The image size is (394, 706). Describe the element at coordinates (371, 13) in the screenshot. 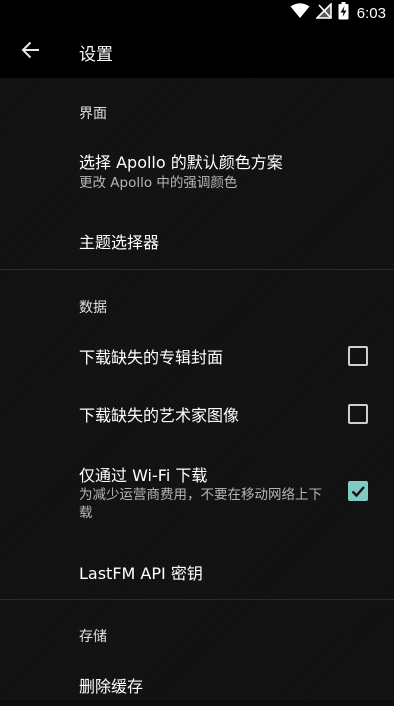

I see `clock-time: 6:03` at that location.